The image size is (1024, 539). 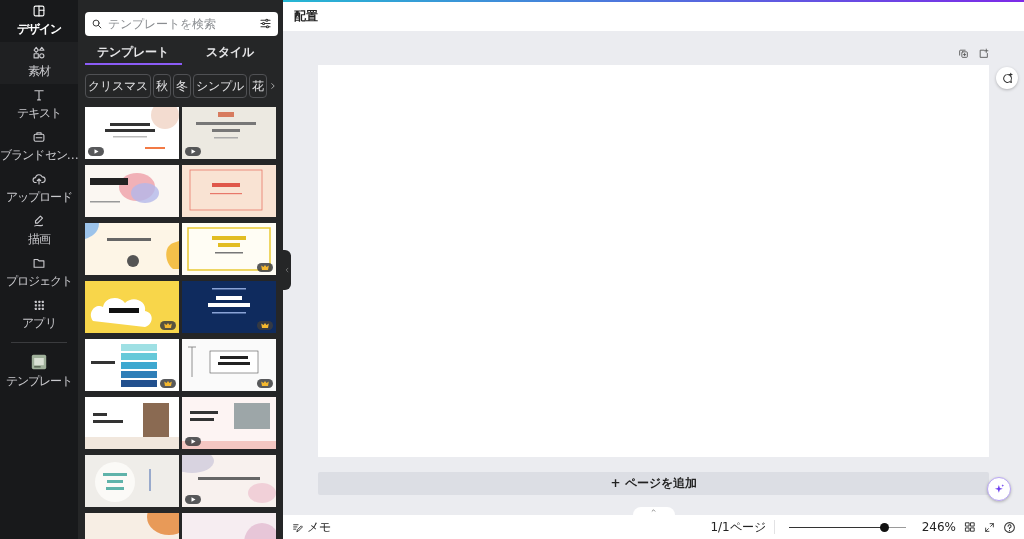 I want to click on pen-icon, so click(x=39, y=221).